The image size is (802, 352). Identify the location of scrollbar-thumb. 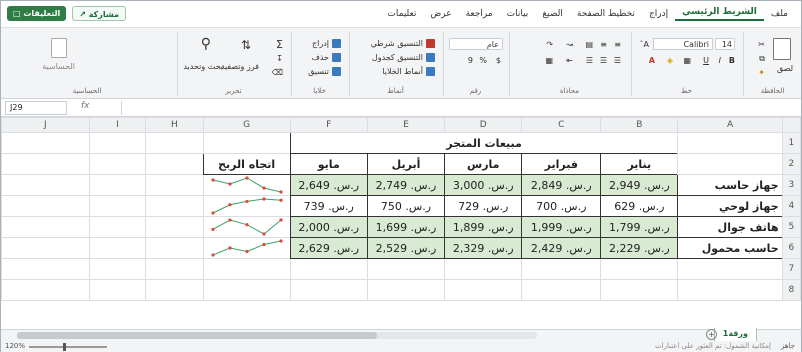
(197, 335).